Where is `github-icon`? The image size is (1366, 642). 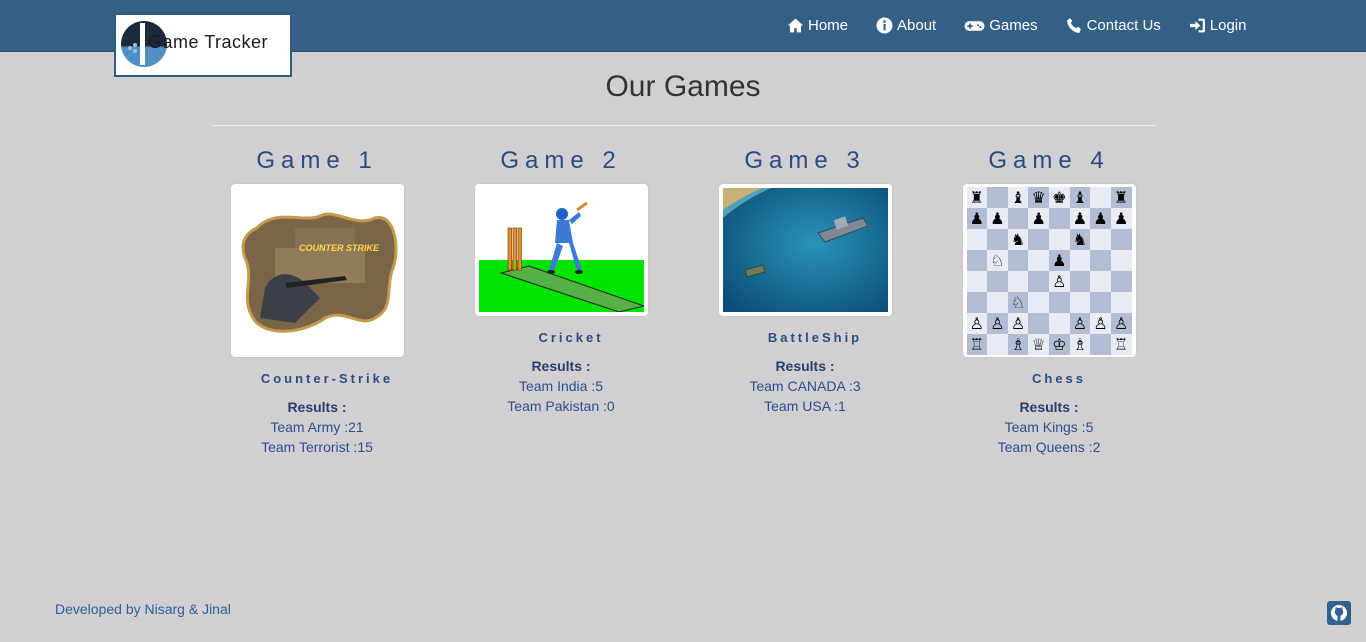
github-icon is located at coordinates (1339, 613).